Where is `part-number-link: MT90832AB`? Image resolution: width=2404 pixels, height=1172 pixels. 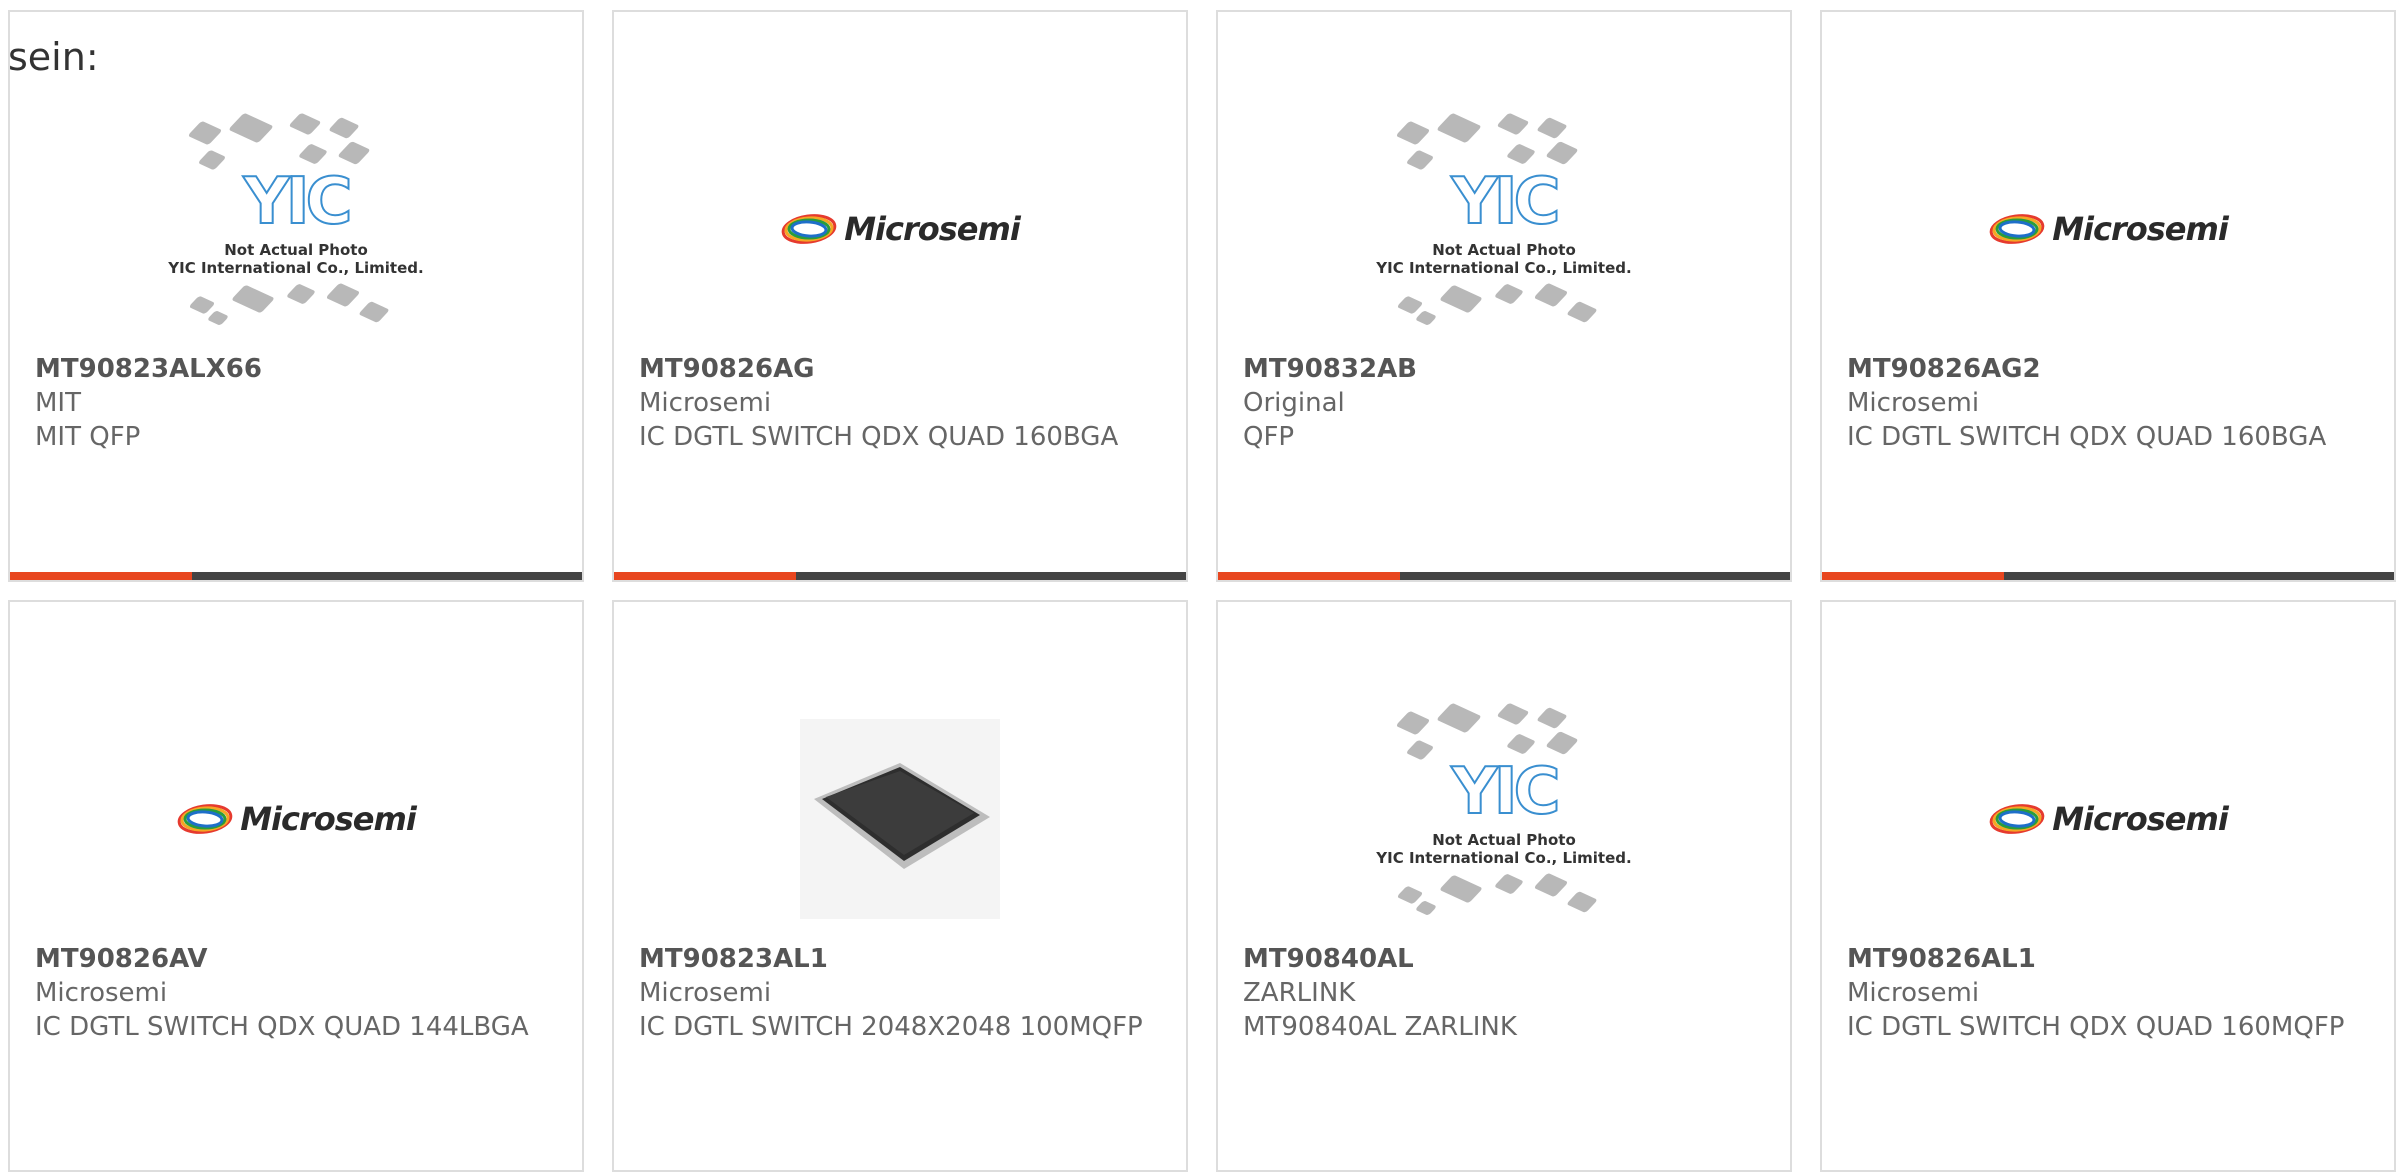
part-number-link: MT90832AB is located at coordinates (1503, 369).